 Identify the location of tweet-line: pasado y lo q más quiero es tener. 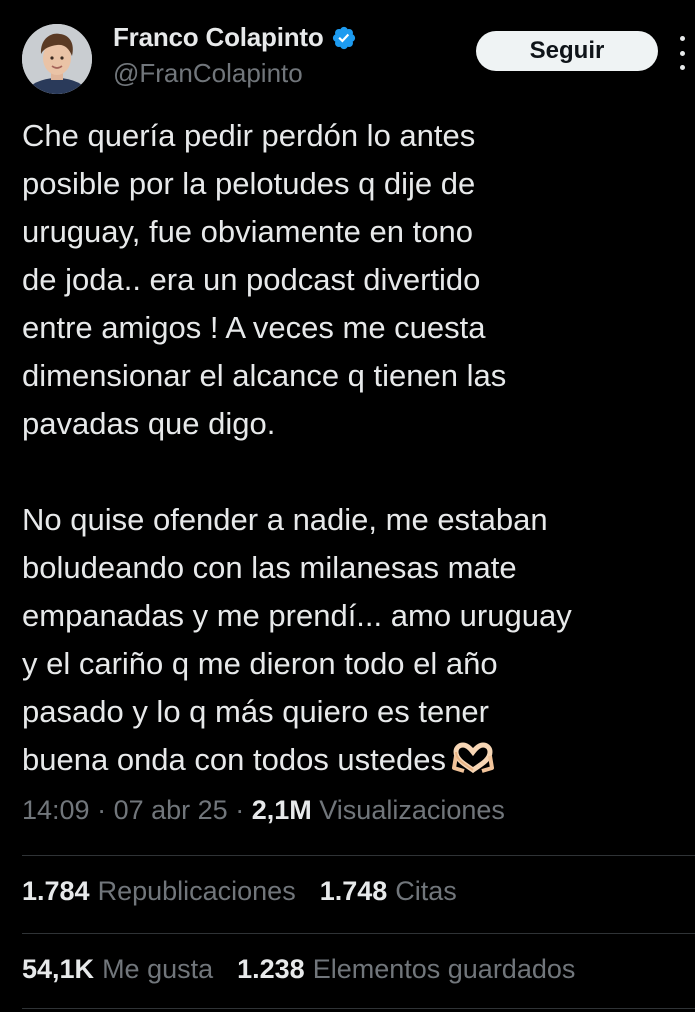
(255, 711).